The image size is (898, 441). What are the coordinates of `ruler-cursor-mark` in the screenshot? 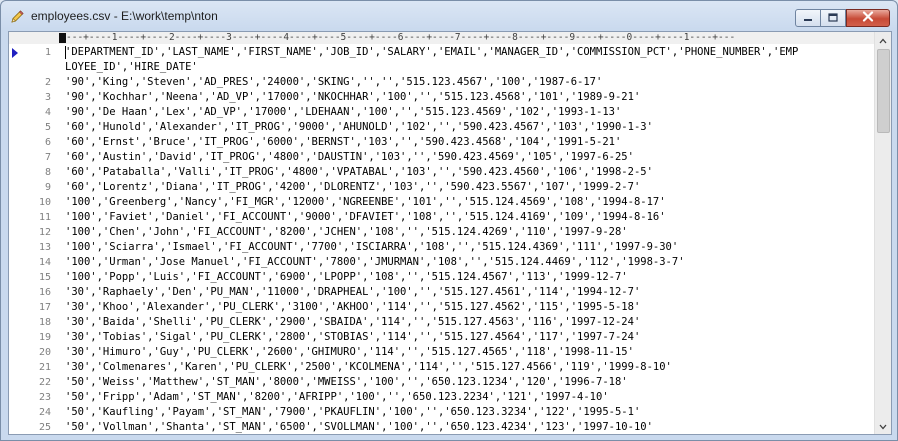 It's located at (62, 38).